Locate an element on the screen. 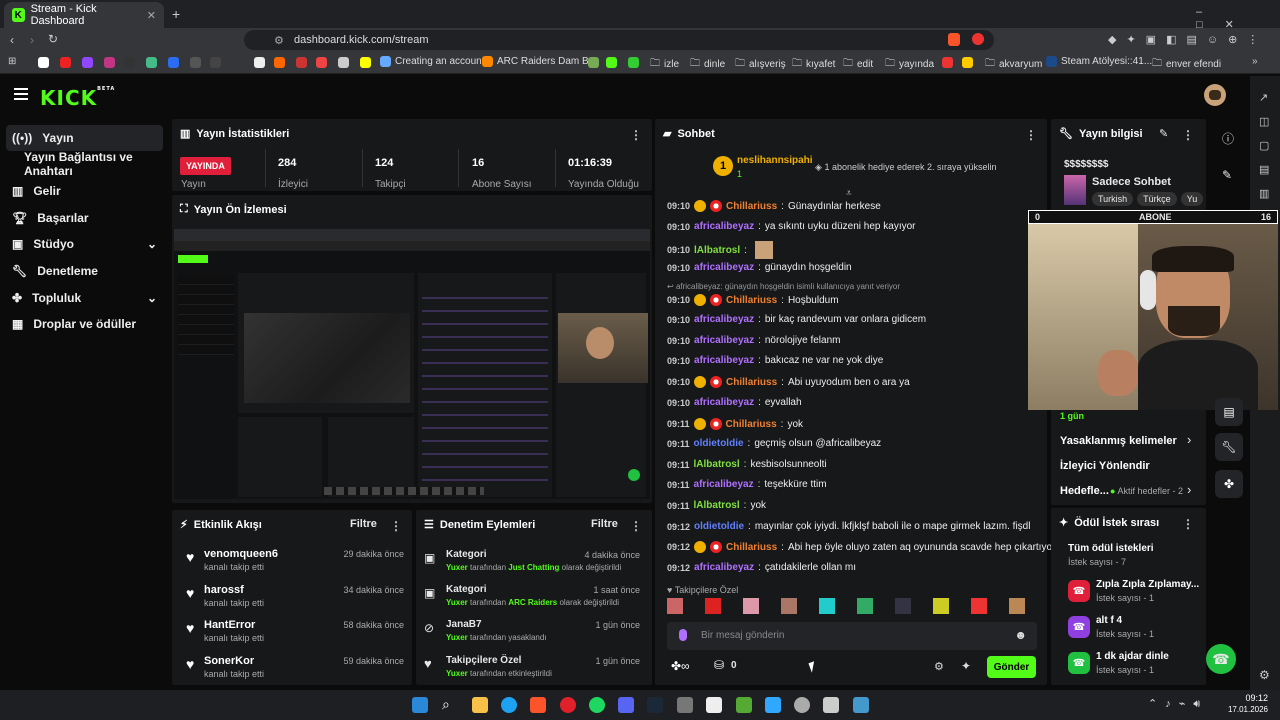  tool-wrench-button: 🔧︎ is located at coordinates (1229, 447).